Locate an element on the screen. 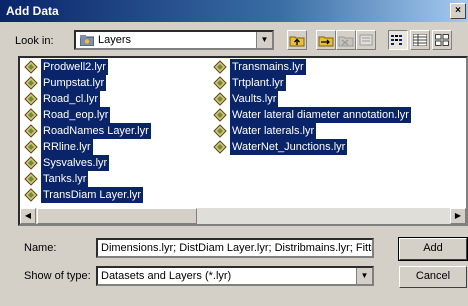 This screenshot has height=306, width=468. disconnect-folder-button is located at coordinates (346, 40).